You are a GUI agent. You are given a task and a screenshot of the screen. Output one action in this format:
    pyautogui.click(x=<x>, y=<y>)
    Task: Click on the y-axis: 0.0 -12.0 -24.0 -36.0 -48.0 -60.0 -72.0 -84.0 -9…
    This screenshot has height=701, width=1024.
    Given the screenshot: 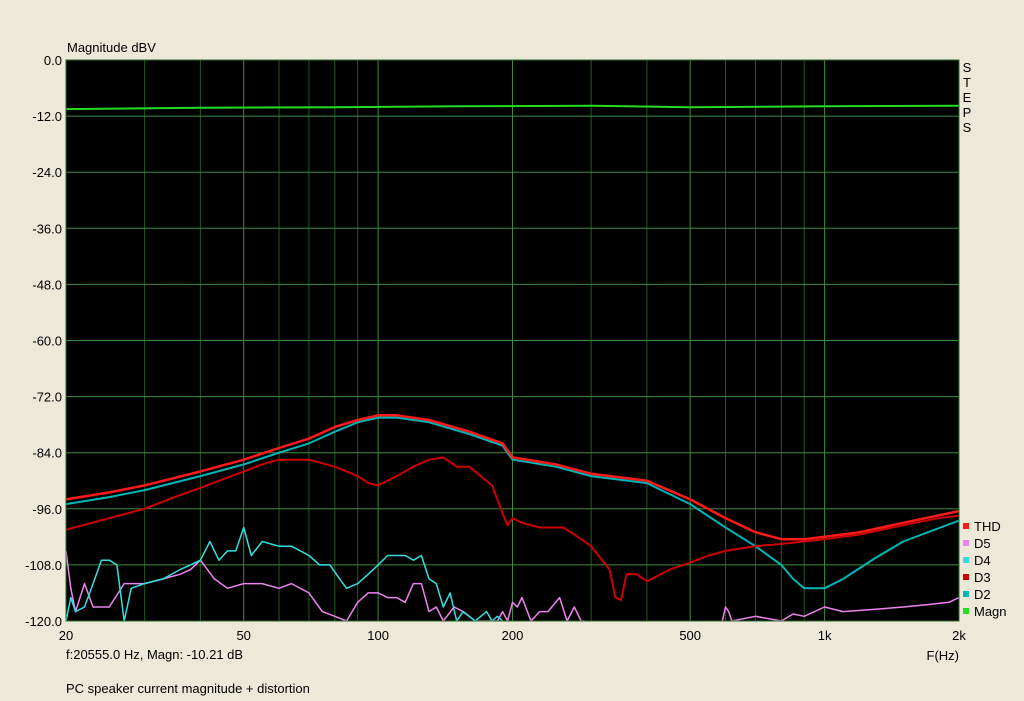 What is the action you would take?
    pyautogui.click(x=43, y=341)
    